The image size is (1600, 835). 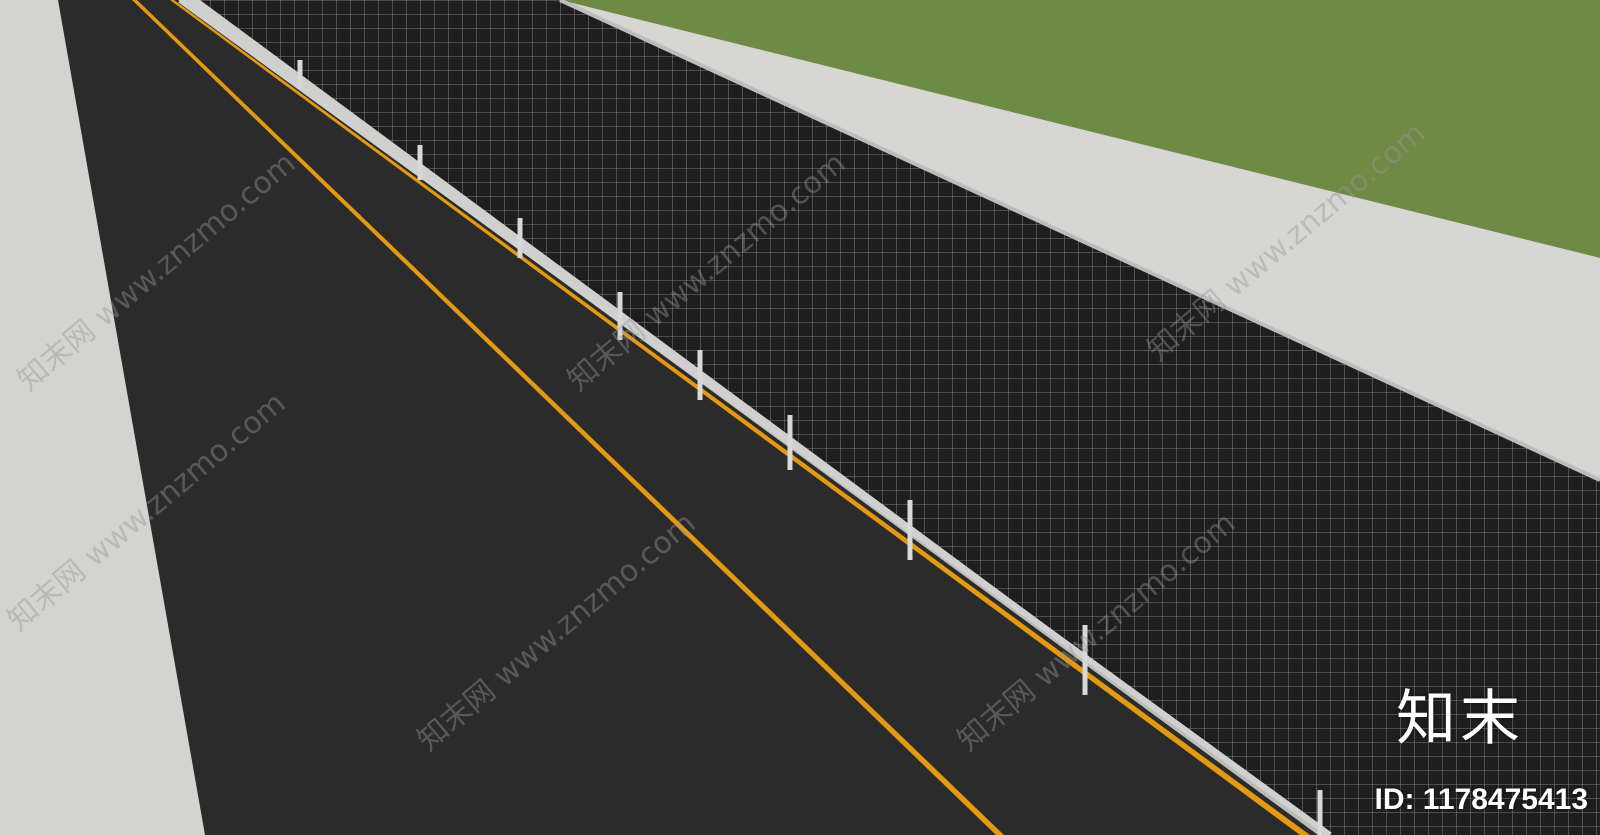 I want to click on brand-logo: 知末, so click(x=1460, y=719).